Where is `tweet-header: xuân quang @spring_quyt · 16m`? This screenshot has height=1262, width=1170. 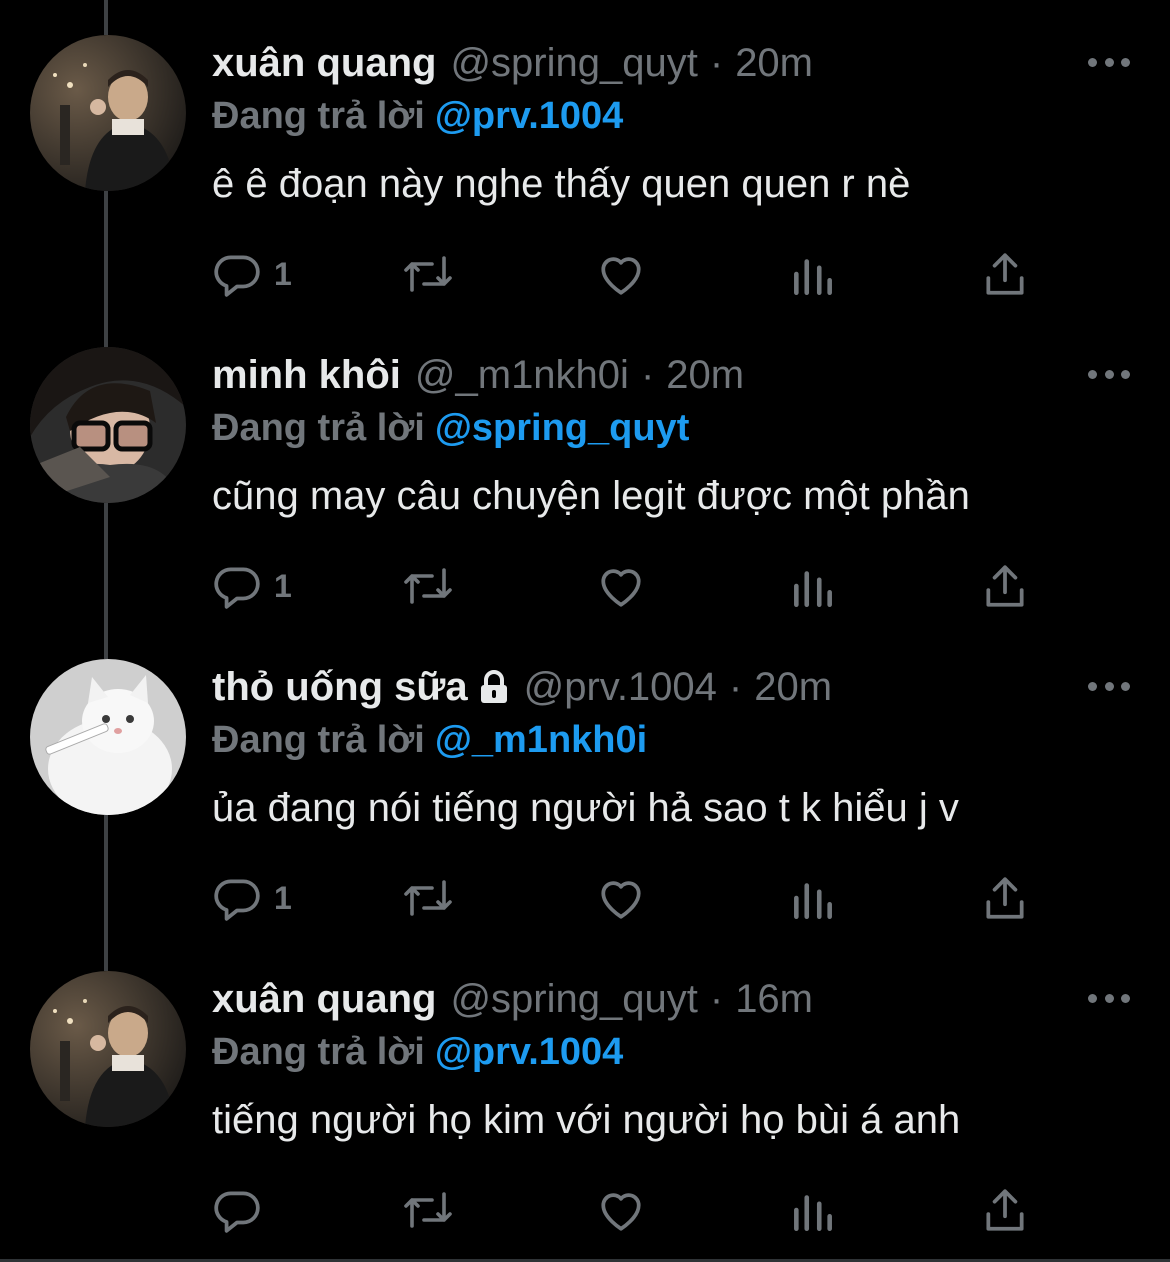
tweet-header: xuân quang @spring_quyt · 16m is located at coordinates (512, 999).